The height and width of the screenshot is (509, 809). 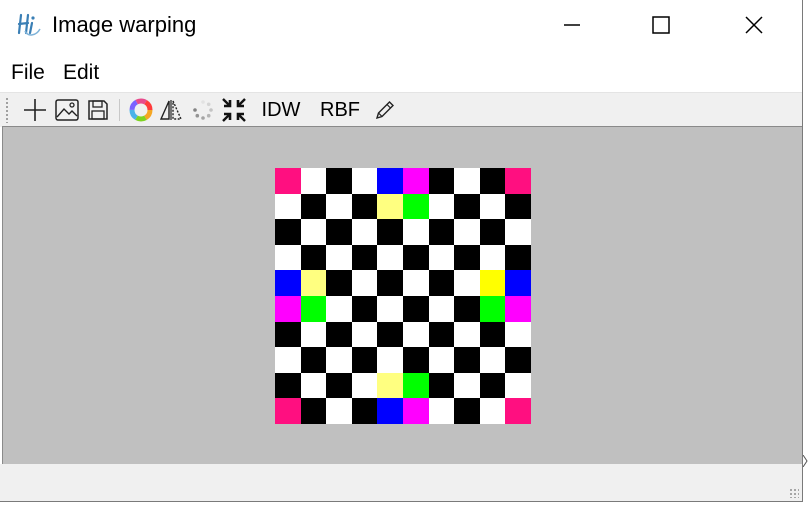 I want to click on close-icon, so click(x=754, y=25).